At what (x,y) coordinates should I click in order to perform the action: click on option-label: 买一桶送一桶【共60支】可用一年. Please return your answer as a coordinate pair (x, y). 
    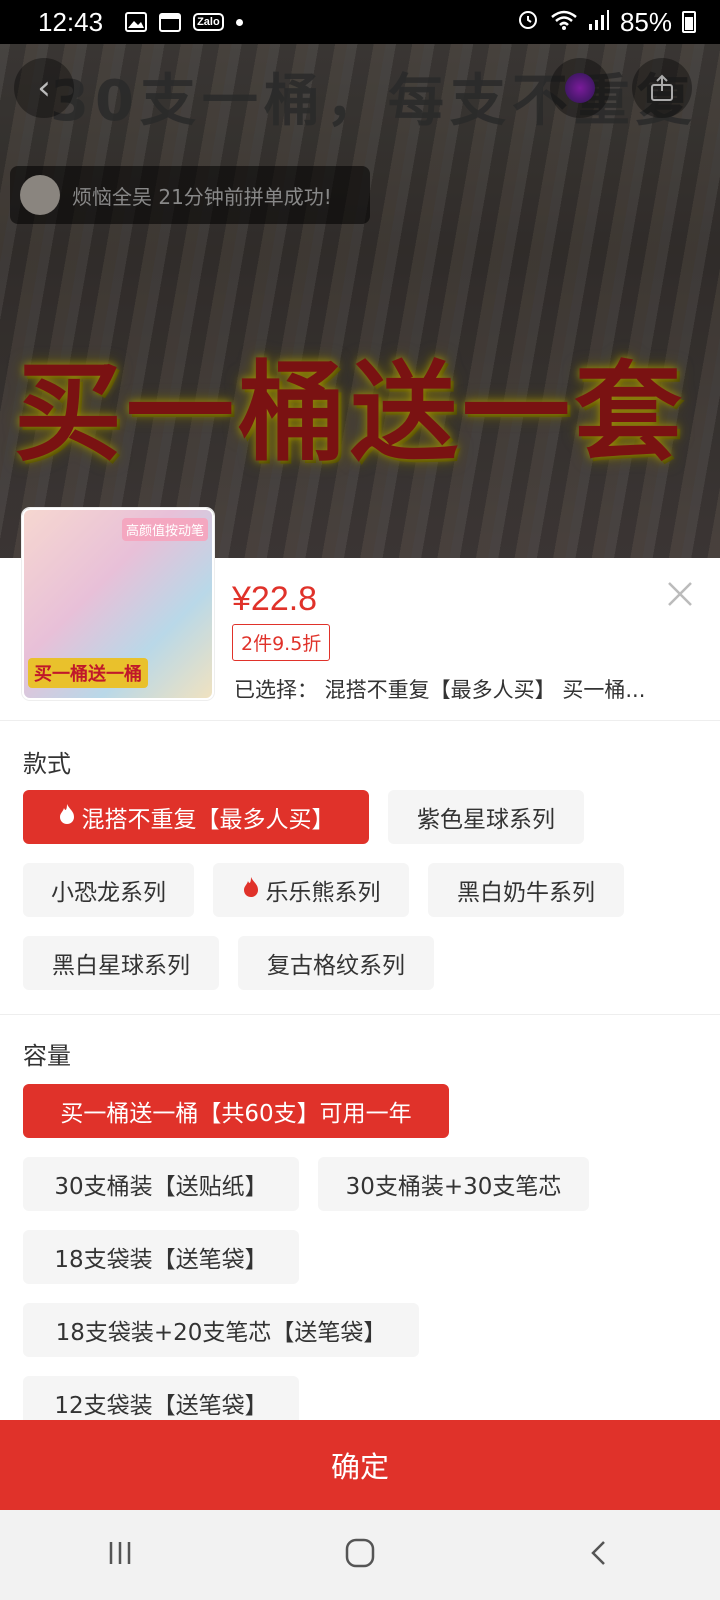
    Looking at the image, I should click on (236, 1114).